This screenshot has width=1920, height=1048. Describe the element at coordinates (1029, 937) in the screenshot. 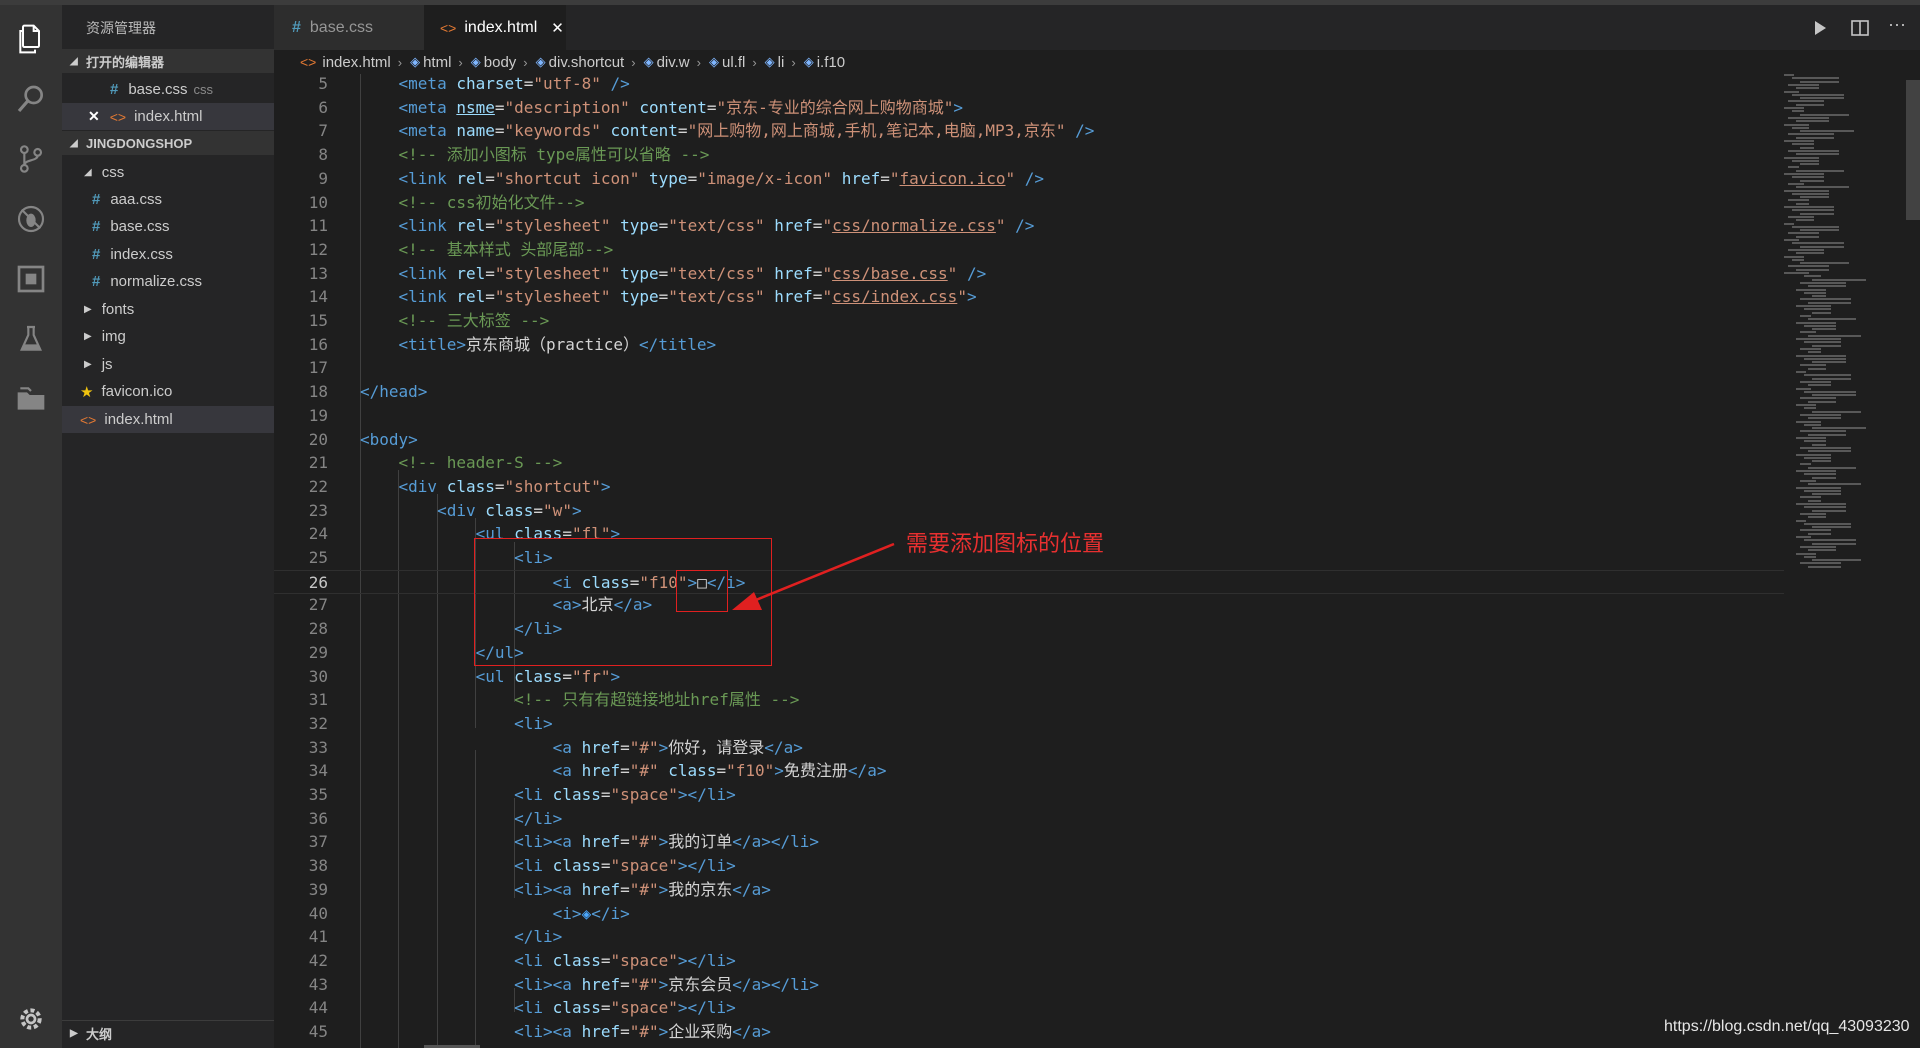

I see `code-line: 41 </li>` at that location.